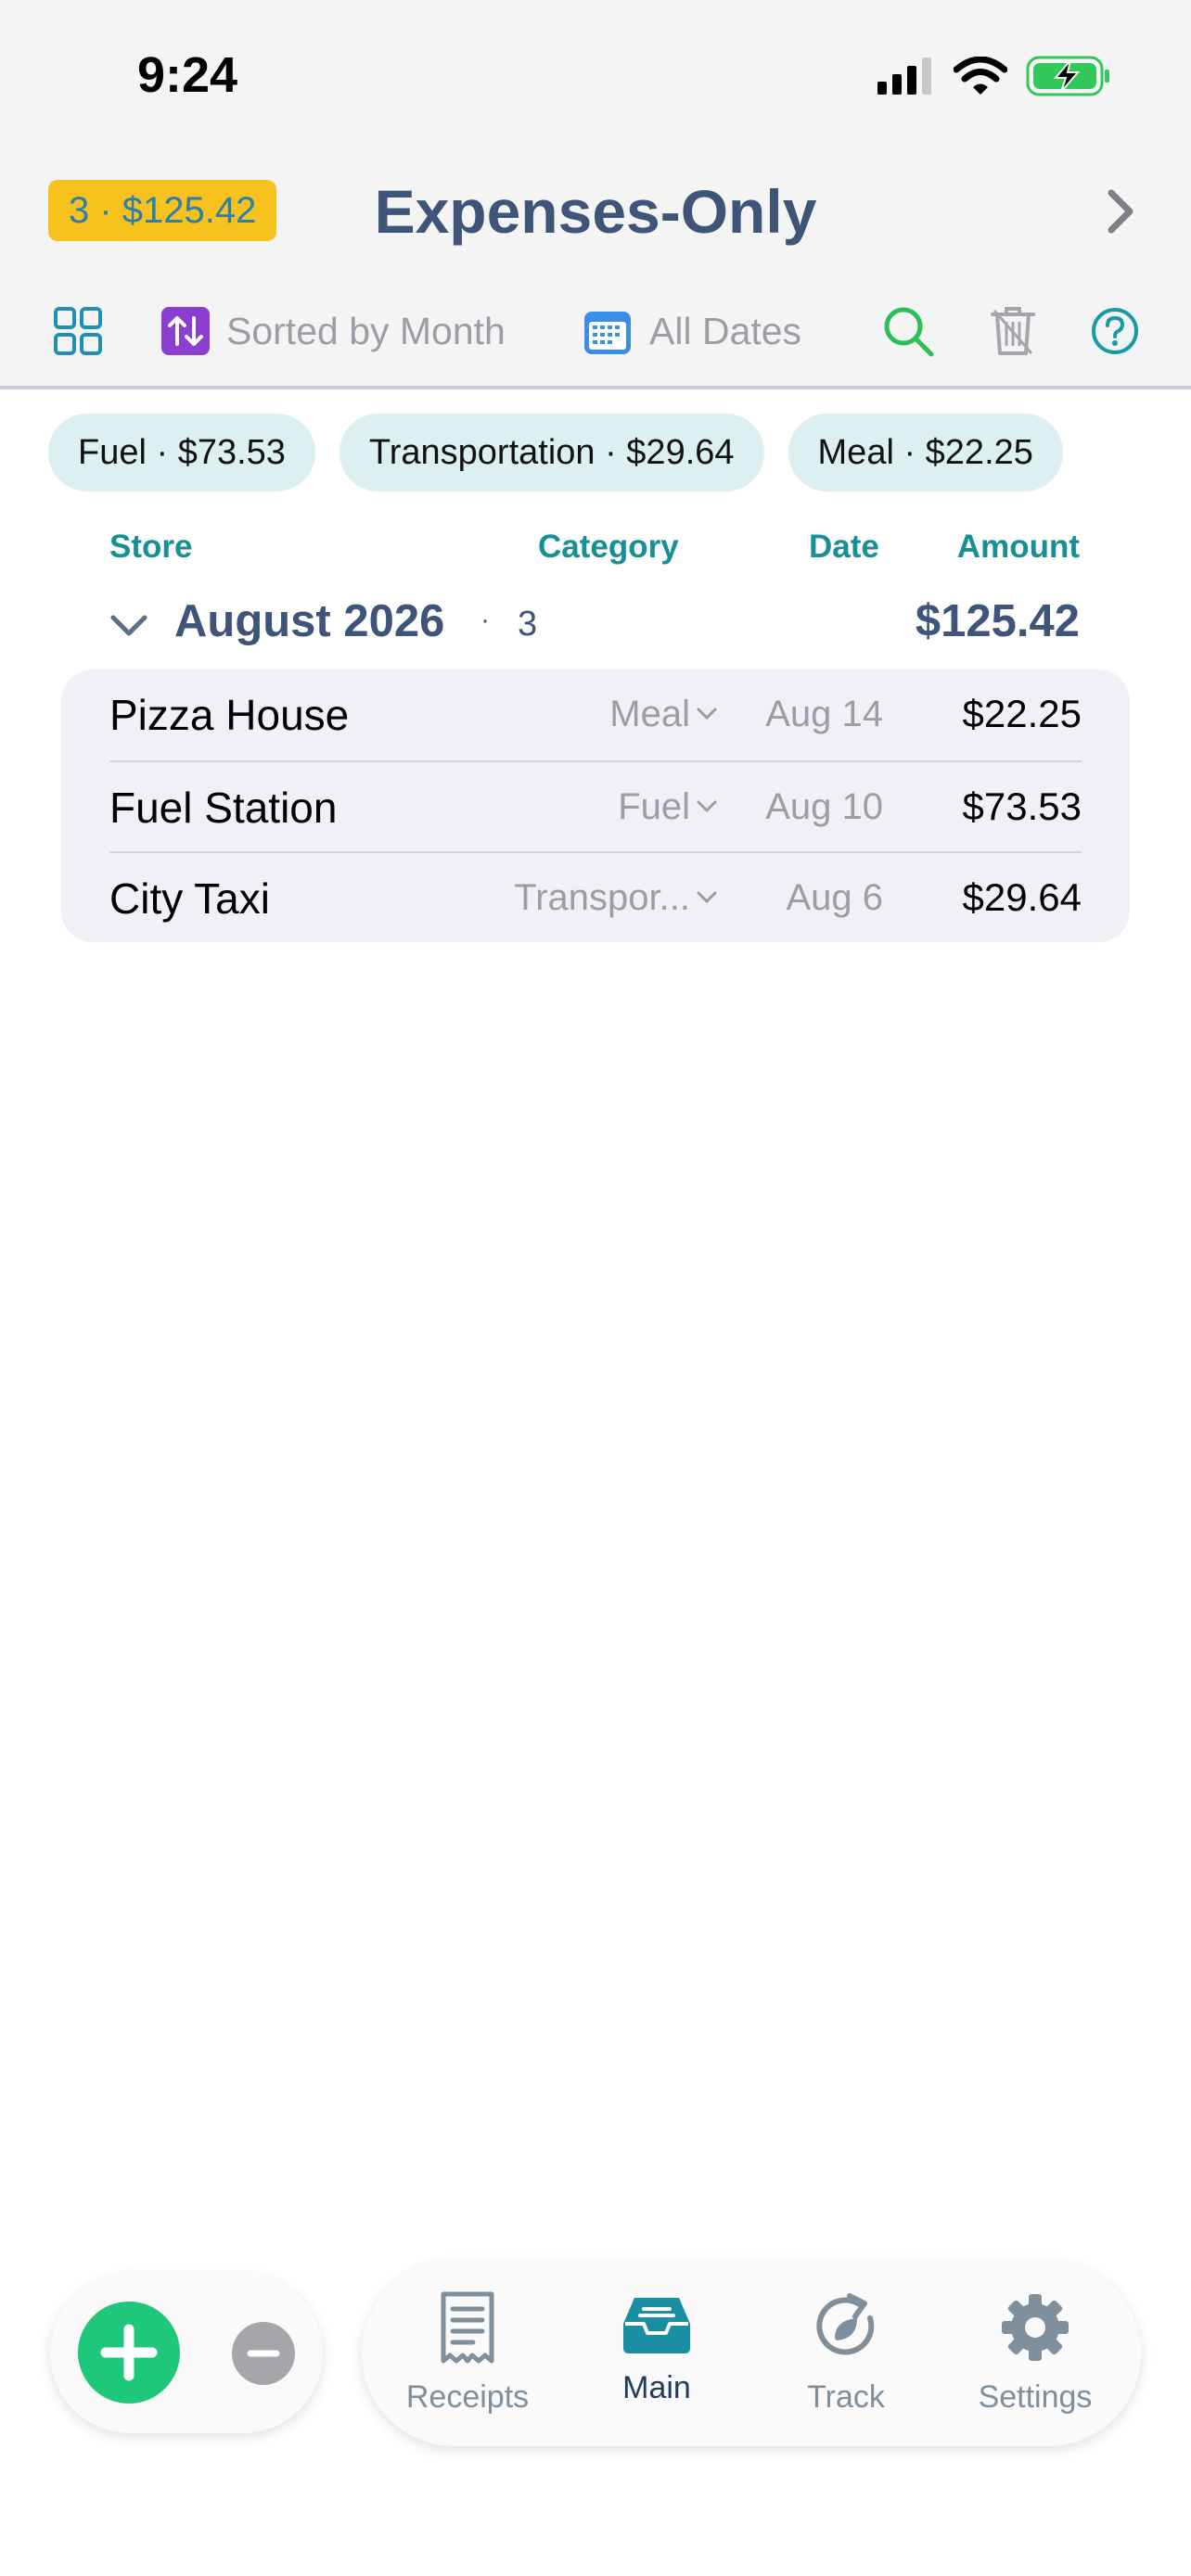 The width and height of the screenshot is (1191, 2576). I want to click on tab-settings: Settings, so click(1035, 2353).